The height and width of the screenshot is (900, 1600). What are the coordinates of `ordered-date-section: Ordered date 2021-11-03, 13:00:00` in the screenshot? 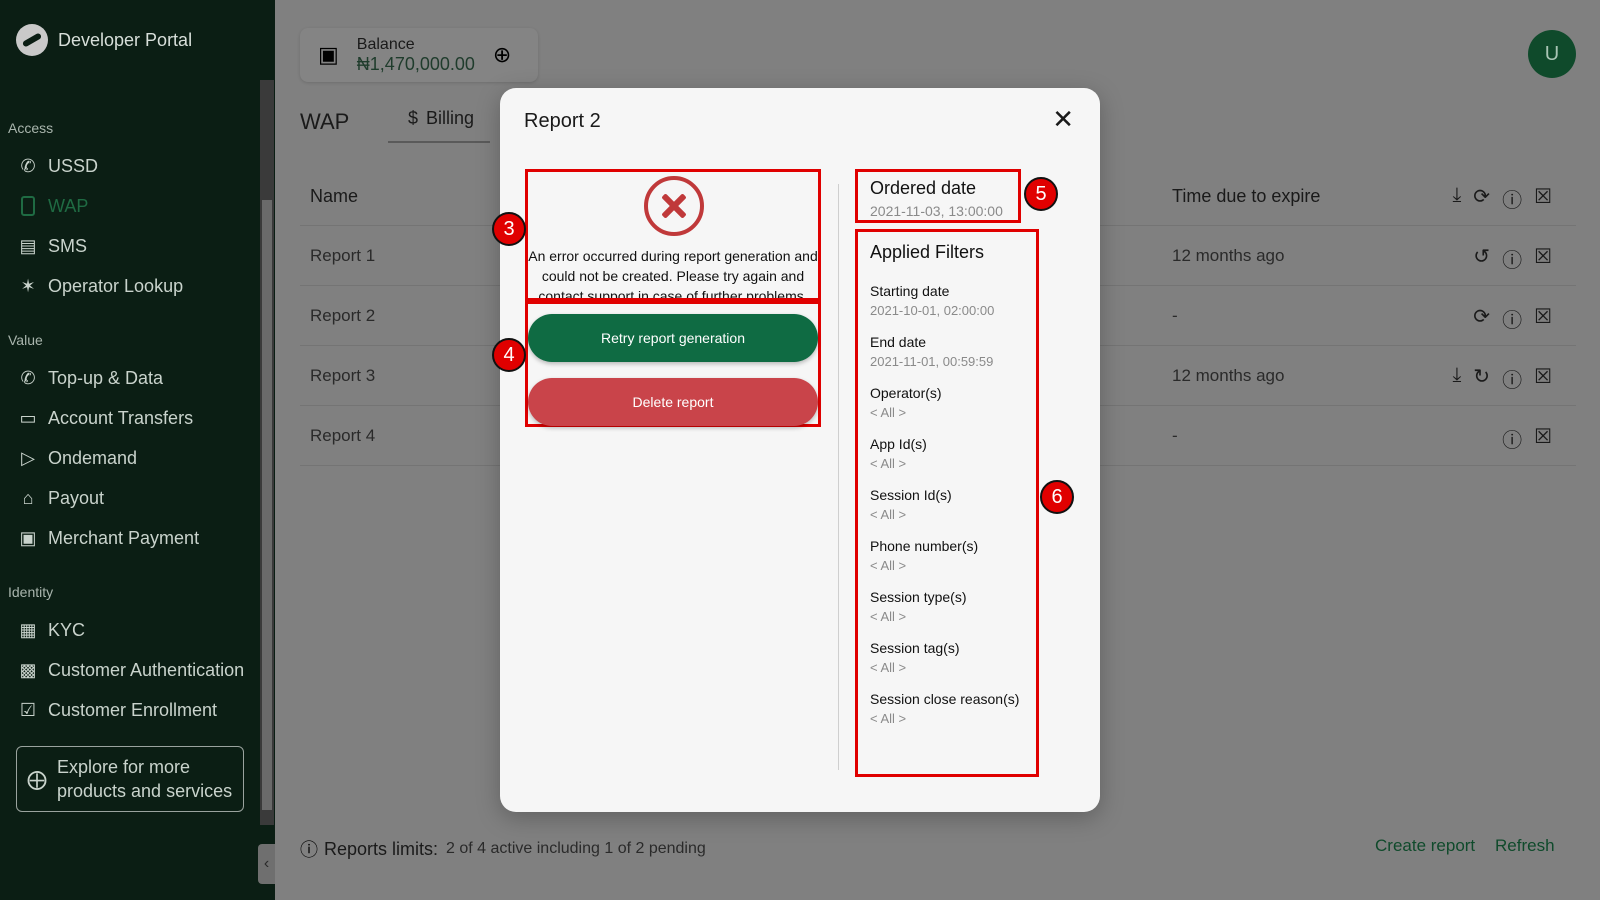 It's located at (938, 196).